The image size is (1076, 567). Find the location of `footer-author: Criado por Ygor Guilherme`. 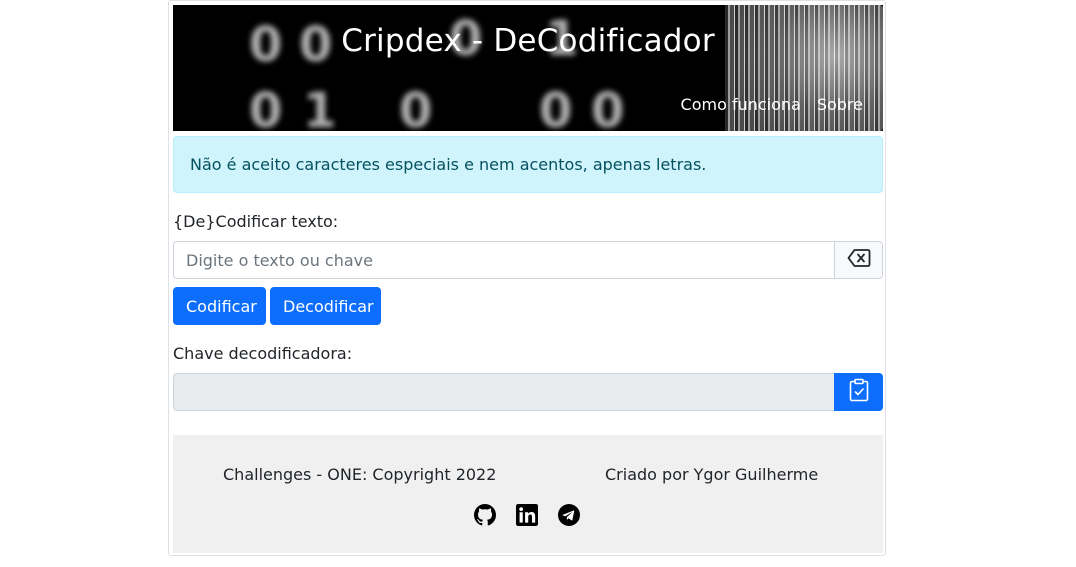

footer-author: Criado por Ygor Guilherme is located at coordinates (712, 474).